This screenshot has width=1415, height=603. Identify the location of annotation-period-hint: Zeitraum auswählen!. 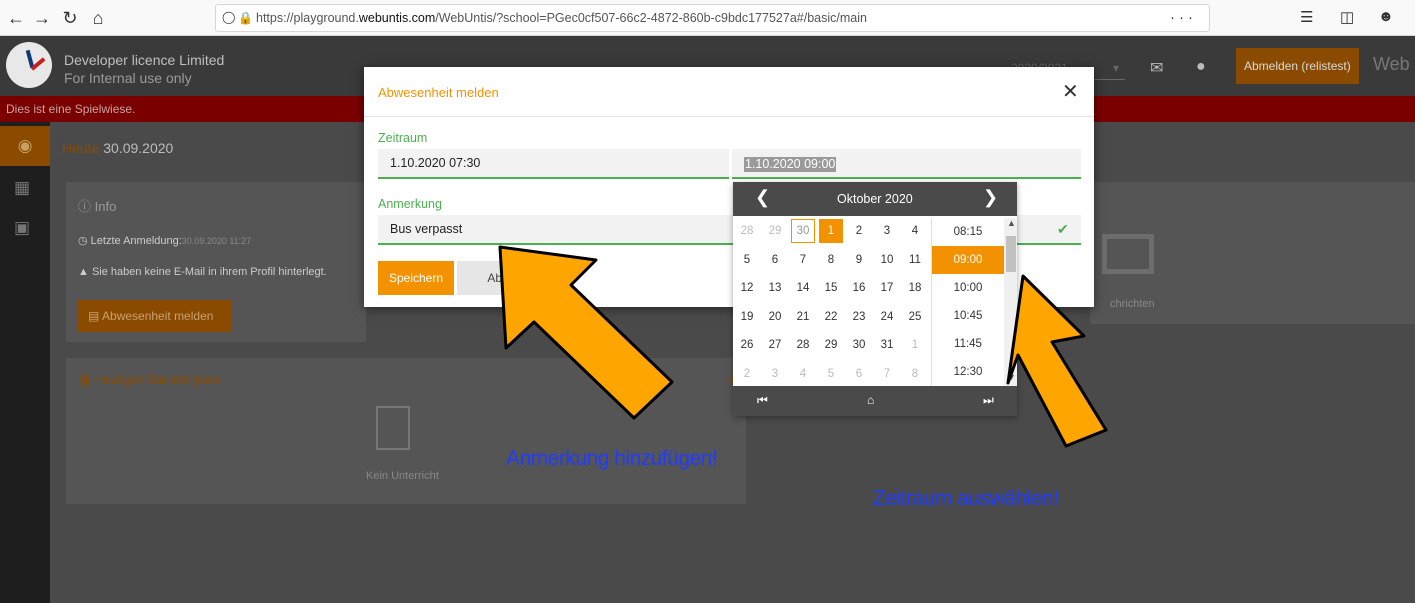
(966, 498).